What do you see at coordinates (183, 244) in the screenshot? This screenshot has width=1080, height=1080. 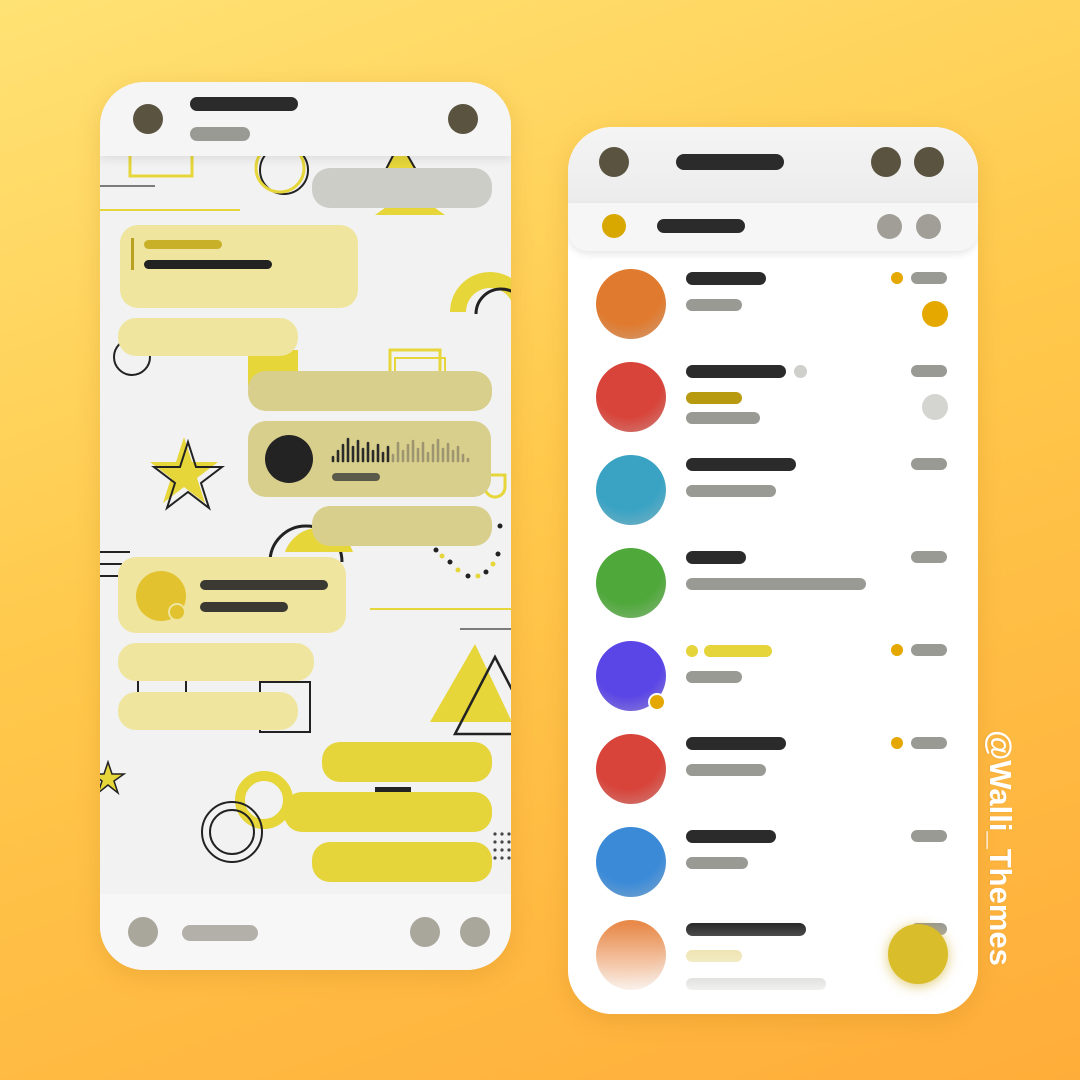 I see `reply-author` at bounding box center [183, 244].